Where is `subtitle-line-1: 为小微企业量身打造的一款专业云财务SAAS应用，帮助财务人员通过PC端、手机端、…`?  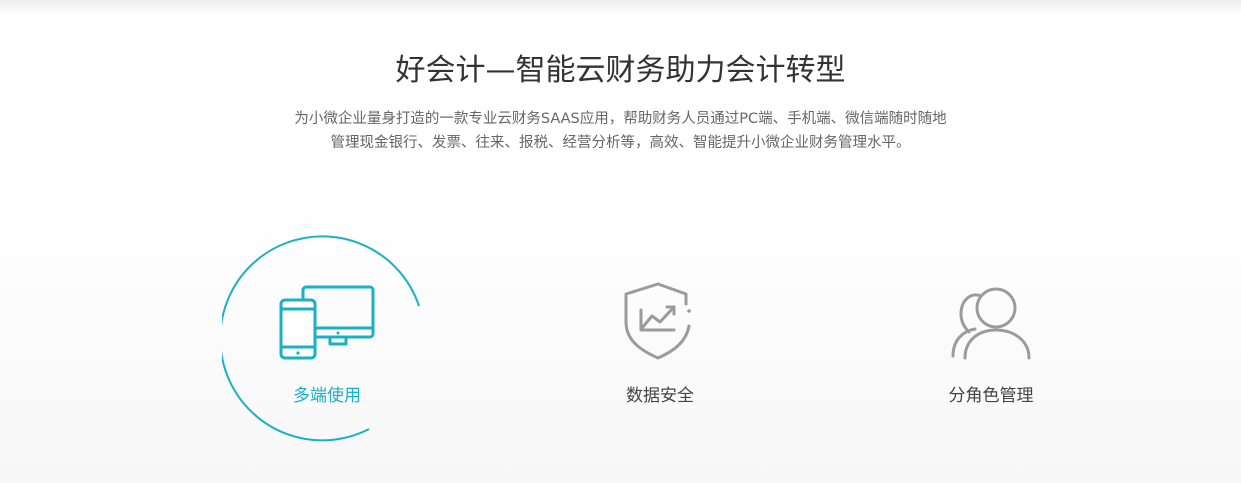 subtitle-line-1: 为小微企业量身打造的一款专业云财务SAAS应用，帮助财务人员通过PC端、手机端、… is located at coordinates (620, 119).